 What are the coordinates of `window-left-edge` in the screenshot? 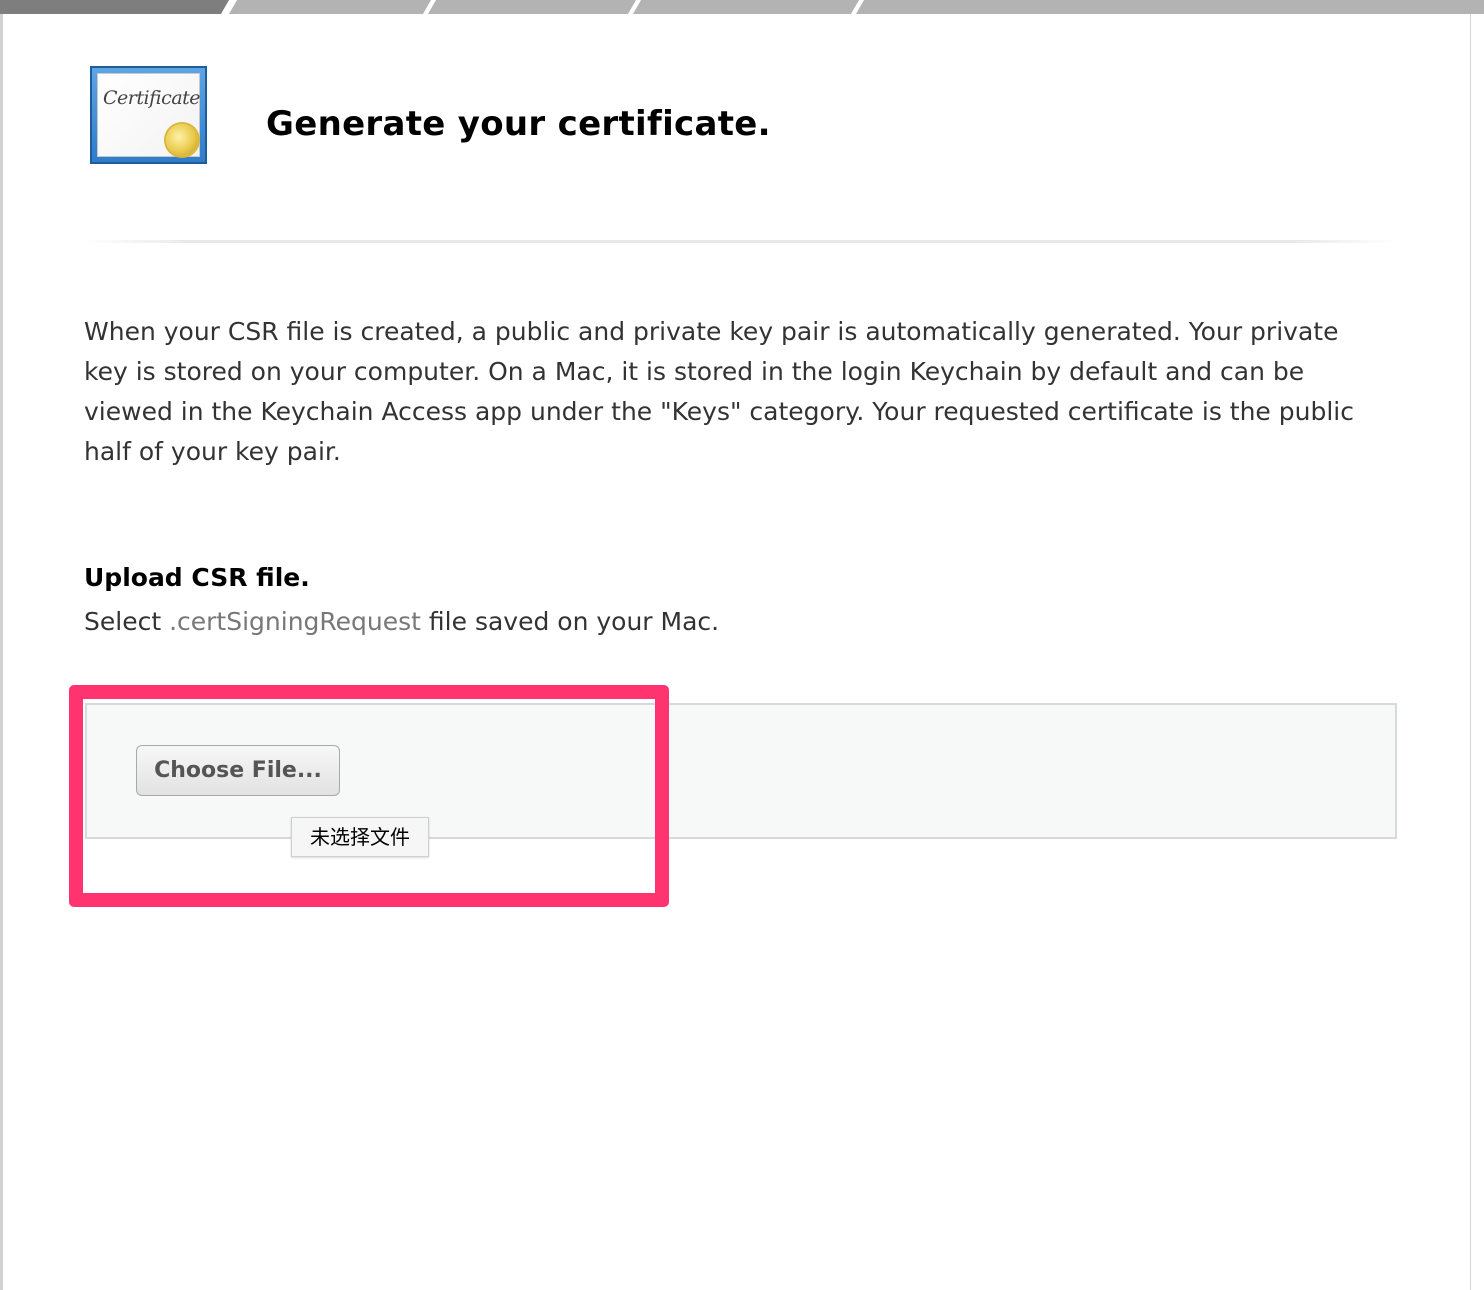 It's located at (1, 645).